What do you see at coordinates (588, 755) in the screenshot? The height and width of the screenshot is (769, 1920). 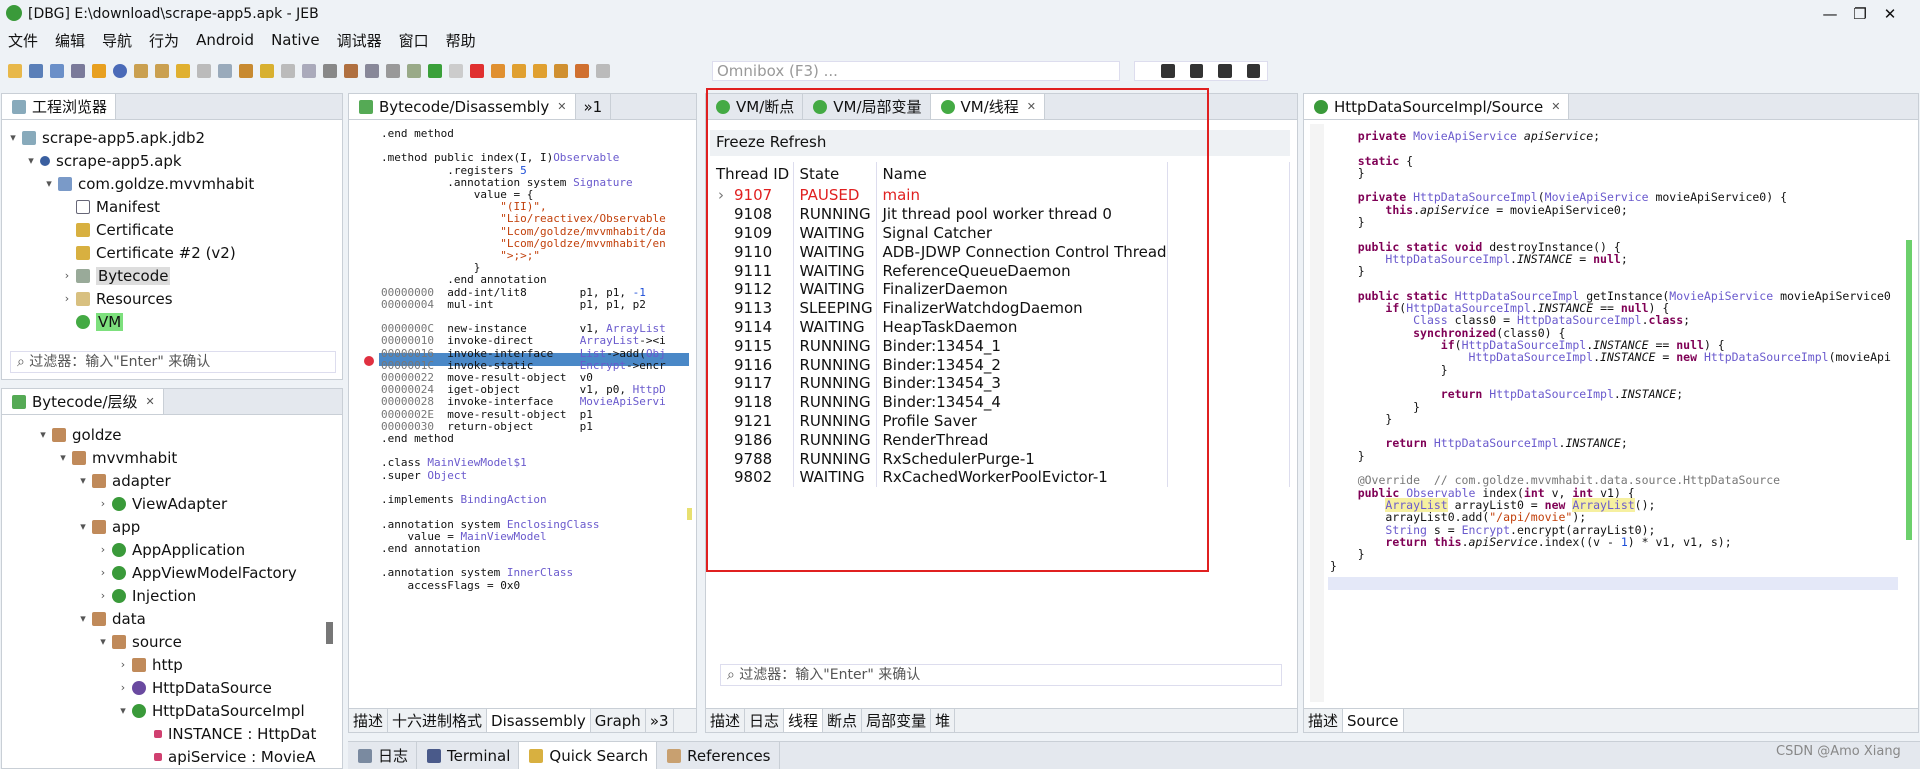 I see `tab-quick-search: Quick Search` at bounding box center [588, 755].